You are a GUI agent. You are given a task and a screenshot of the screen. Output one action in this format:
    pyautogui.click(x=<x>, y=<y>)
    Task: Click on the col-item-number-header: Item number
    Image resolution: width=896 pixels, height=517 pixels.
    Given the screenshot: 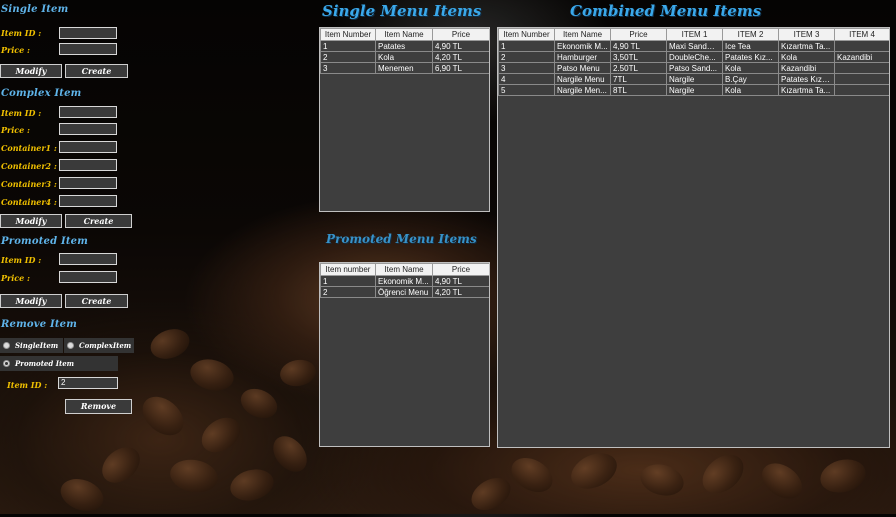 What is the action you would take?
    pyautogui.click(x=348, y=269)
    